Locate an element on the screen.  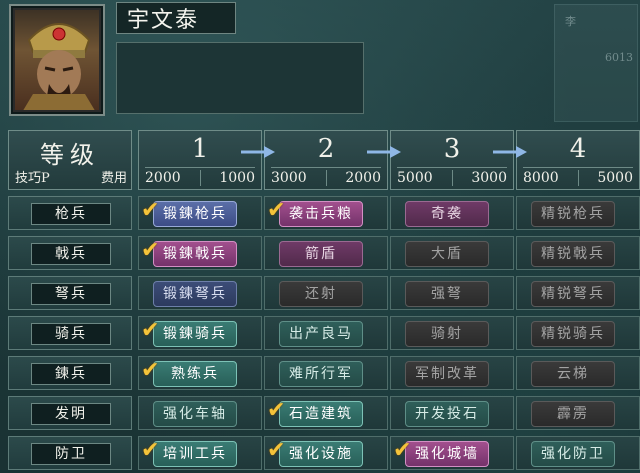
level-title: 等级 is located at coordinates (70, 155).